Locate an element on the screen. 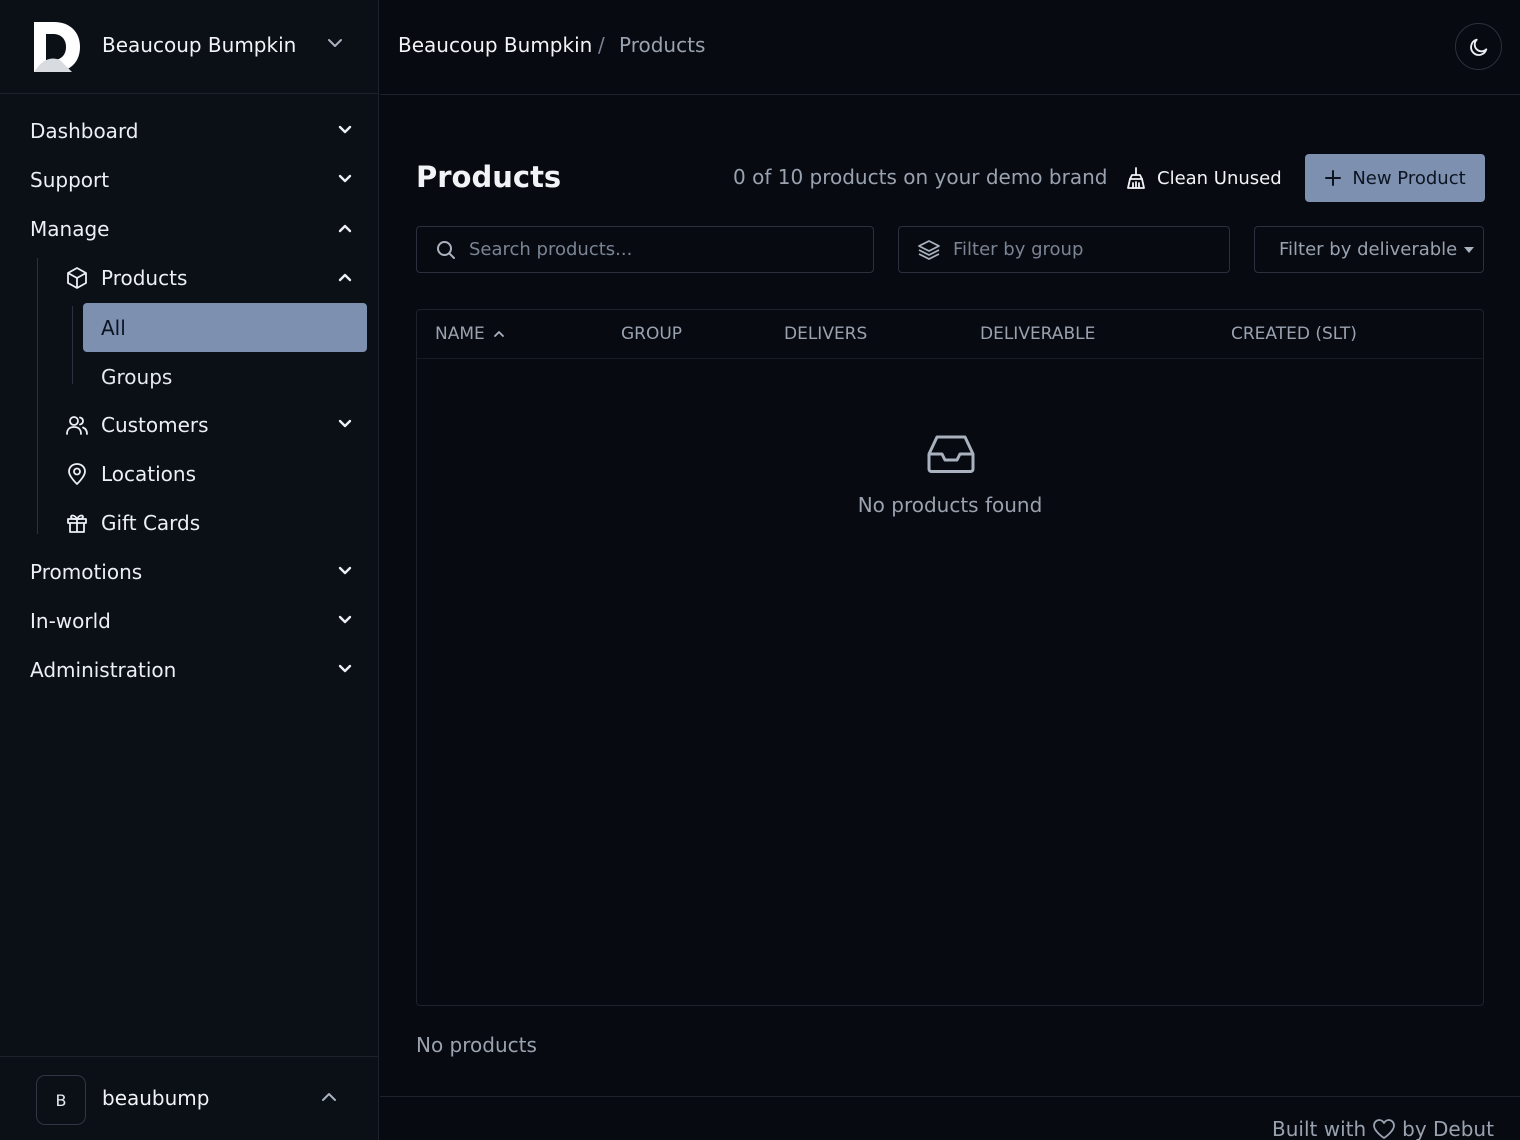  page-title: Products is located at coordinates (489, 177).